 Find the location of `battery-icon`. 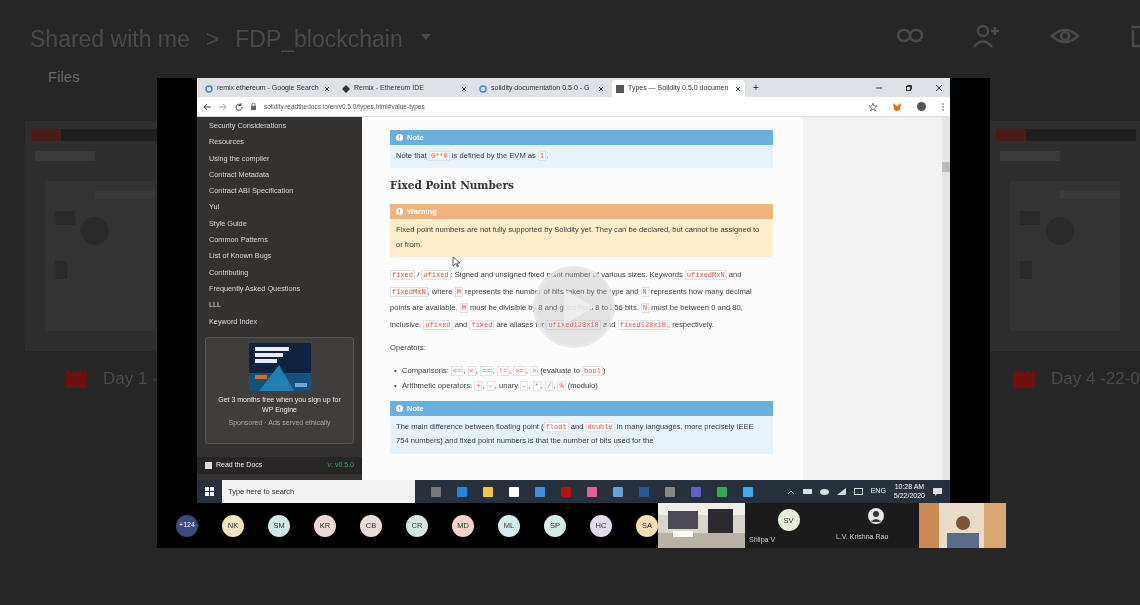

battery-icon is located at coordinates (858, 491).